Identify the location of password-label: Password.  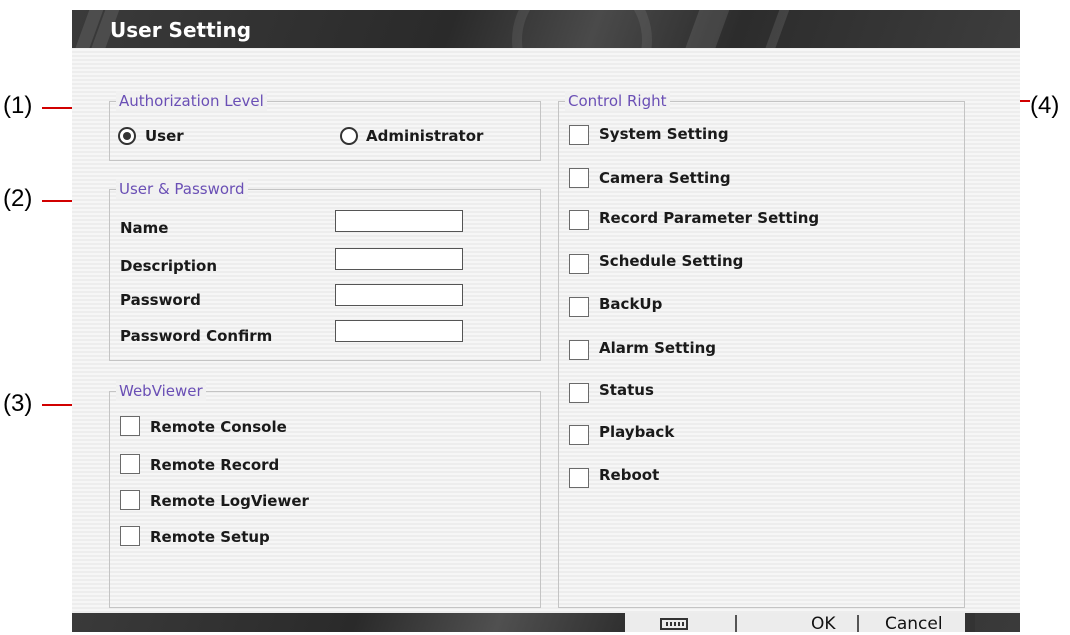
(160, 300).